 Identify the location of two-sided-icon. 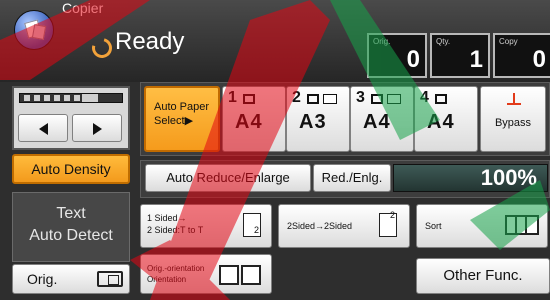
(388, 215).